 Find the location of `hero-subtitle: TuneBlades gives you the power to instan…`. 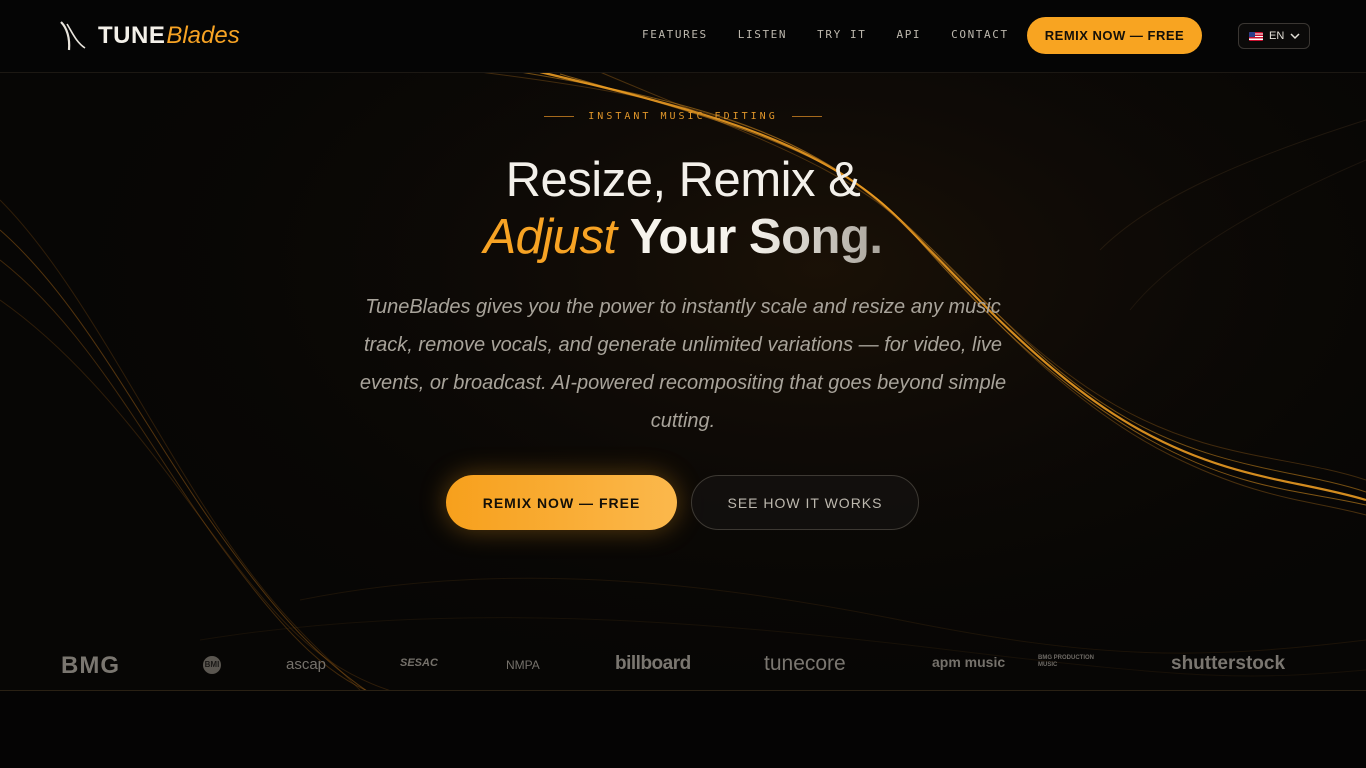

hero-subtitle: TuneBlades gives you the power to instan… is located at coordinates (683, 364).